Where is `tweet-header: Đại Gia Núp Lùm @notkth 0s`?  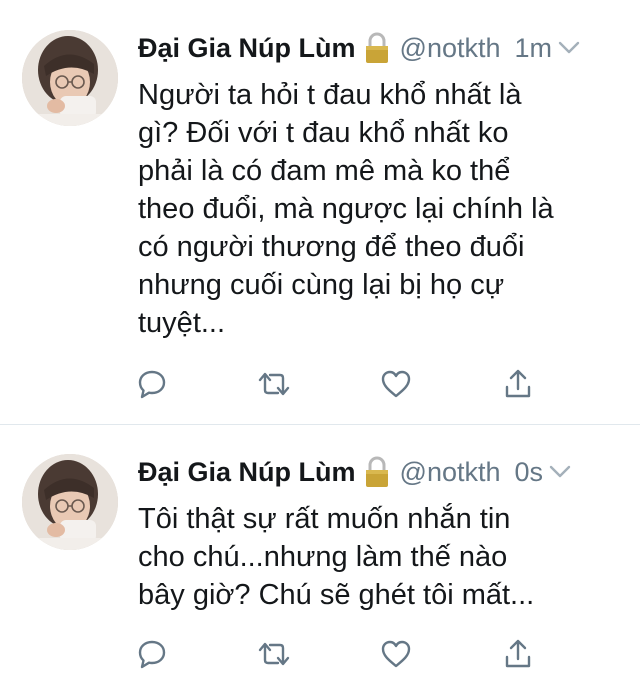 tweet-header: Đại Gia Núp Lùm @notkth 0s is located at coordinates (354, 472).